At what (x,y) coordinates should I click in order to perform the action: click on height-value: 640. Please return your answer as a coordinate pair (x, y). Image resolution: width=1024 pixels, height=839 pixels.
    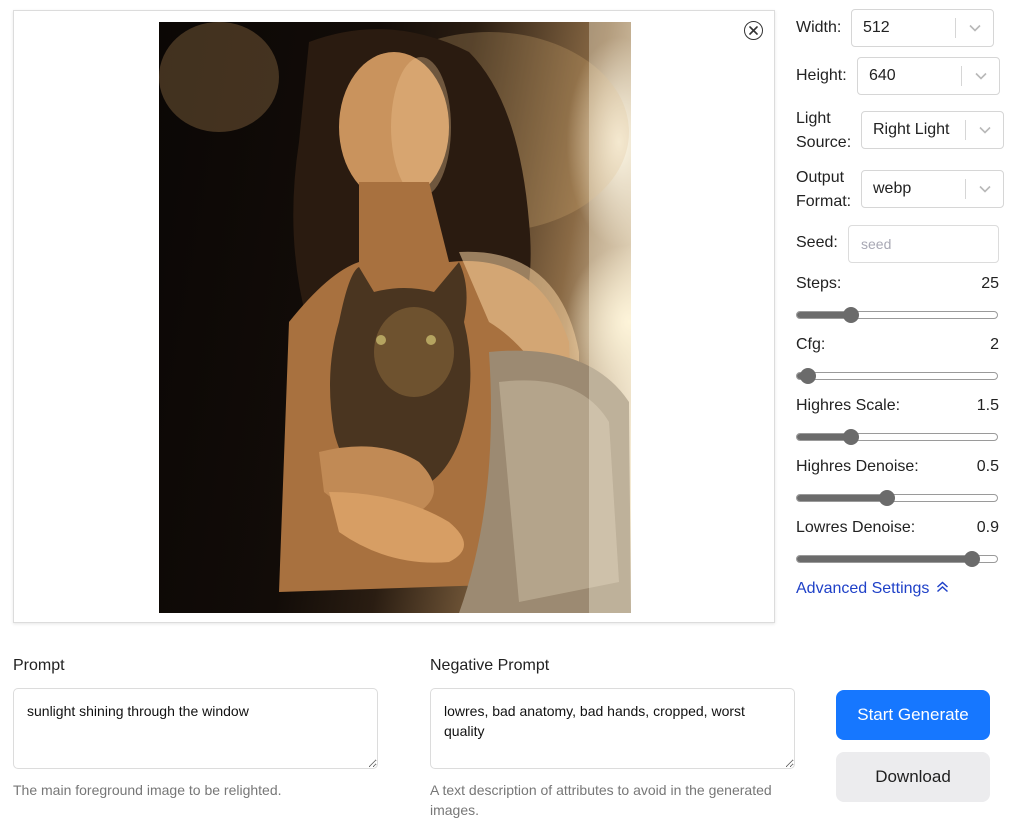
    Looking at the image, I should click on (882, 75).